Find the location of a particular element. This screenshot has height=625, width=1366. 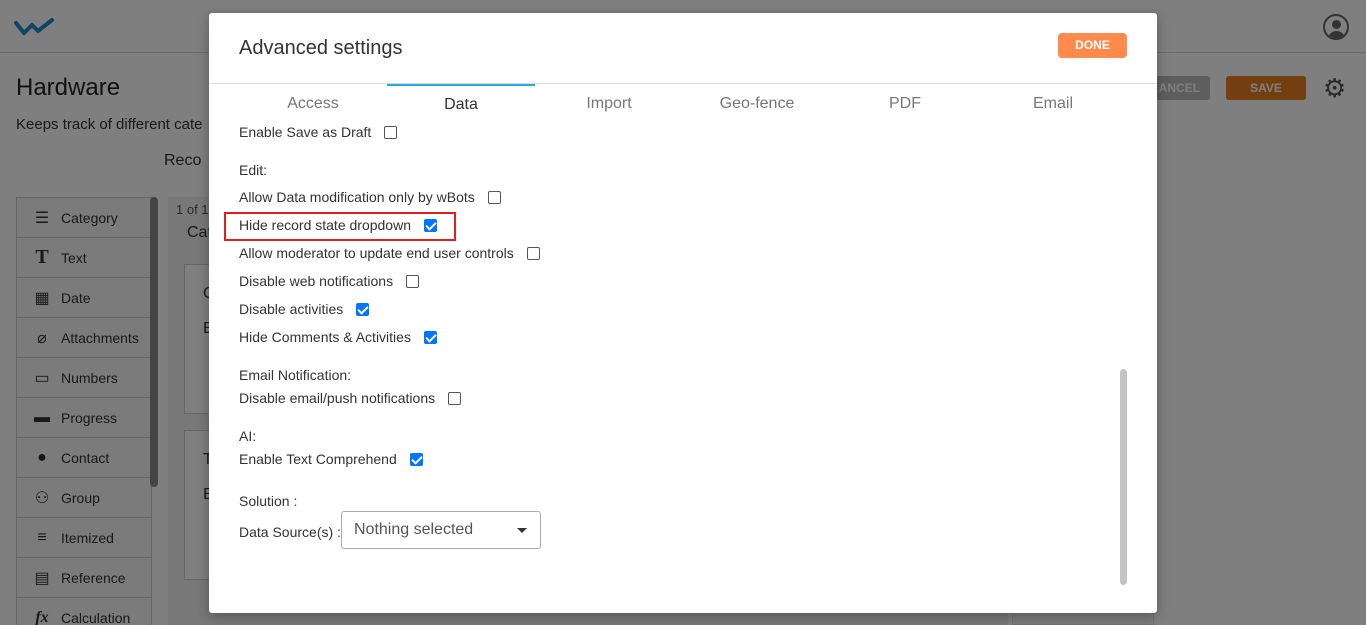

setting-row: Enable Text Comprehend is located at coordinates (331, 459).